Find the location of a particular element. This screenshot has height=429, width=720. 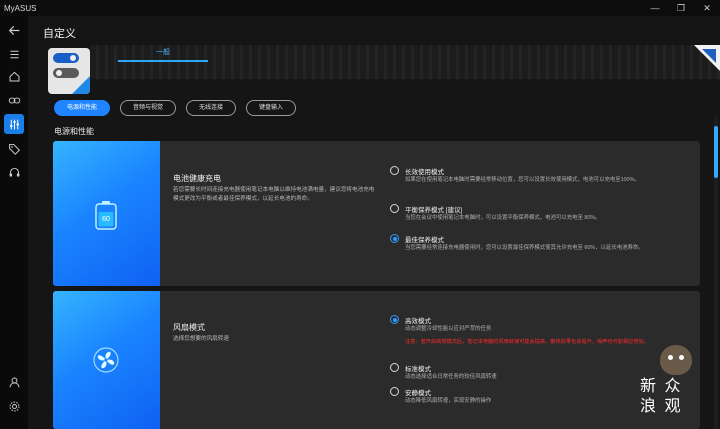

customization-thumbnail is located at coordinates (69, 71).